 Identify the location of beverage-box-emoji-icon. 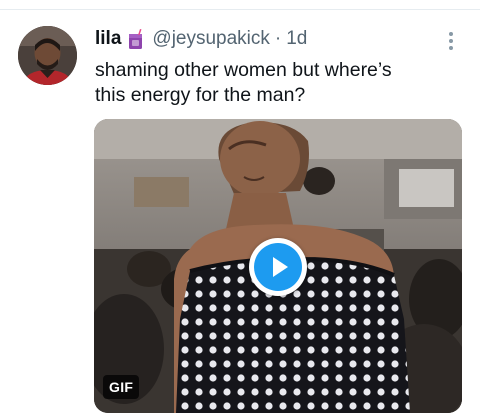
(136, 39).